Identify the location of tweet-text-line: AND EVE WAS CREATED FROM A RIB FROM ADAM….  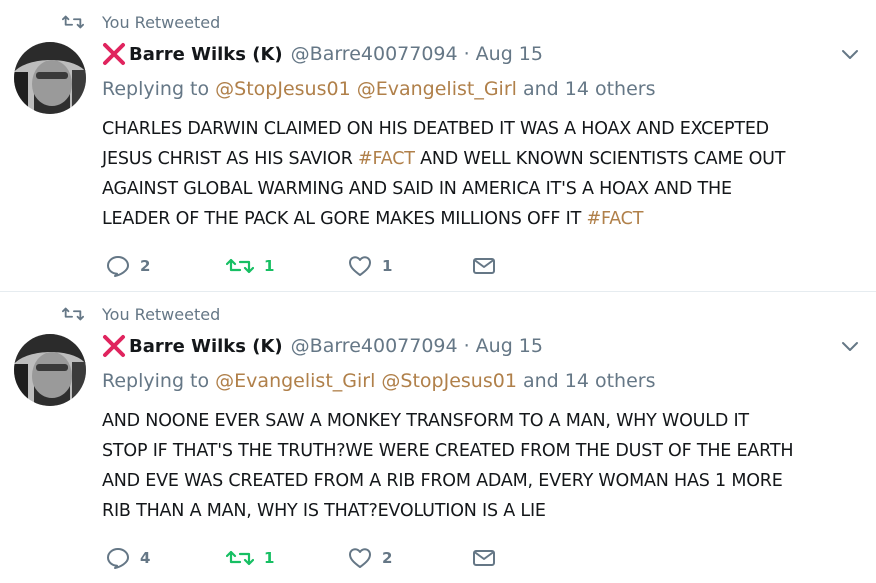
(442, 481).